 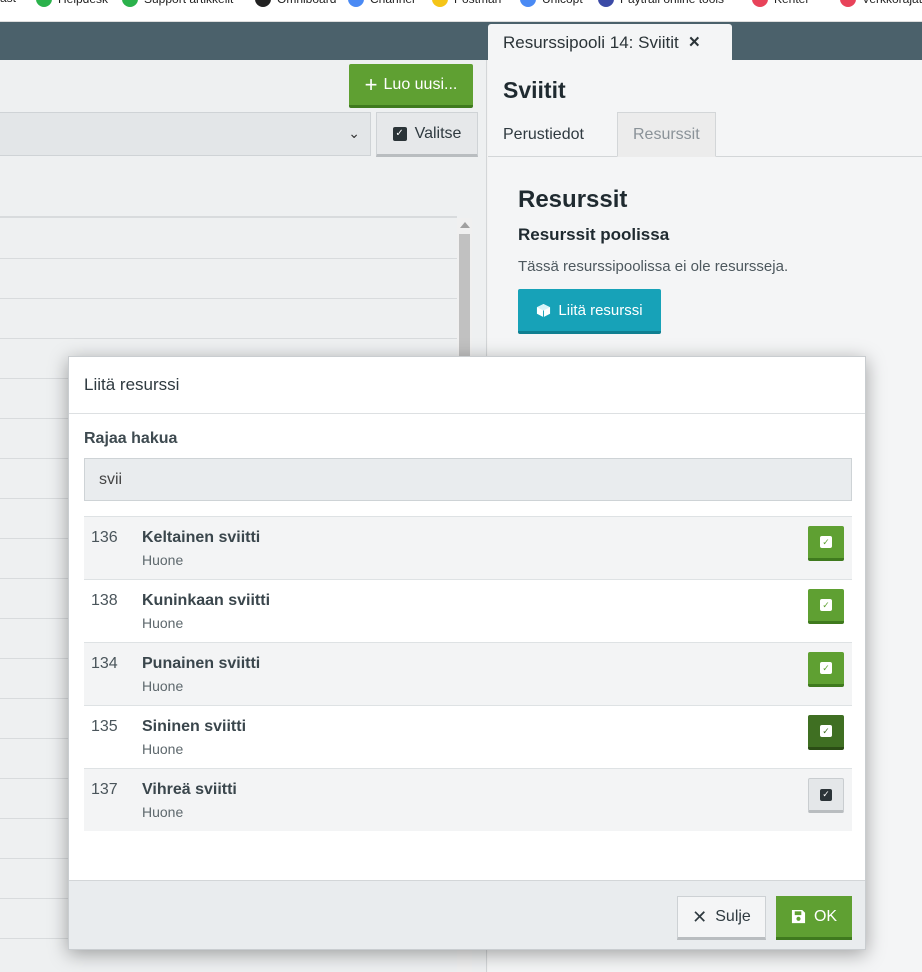 I want to click on cube-icon, so click(x=544, y=310).